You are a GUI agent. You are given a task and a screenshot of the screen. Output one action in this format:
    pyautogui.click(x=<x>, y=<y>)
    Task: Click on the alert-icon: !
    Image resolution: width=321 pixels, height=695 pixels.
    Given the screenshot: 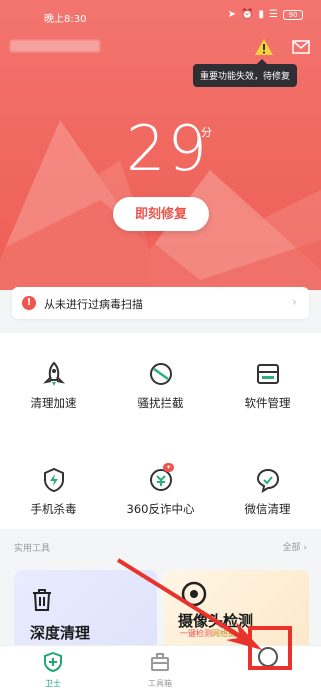 What is the action you would take?
    pyautogui.click(x=29, y=303)
    